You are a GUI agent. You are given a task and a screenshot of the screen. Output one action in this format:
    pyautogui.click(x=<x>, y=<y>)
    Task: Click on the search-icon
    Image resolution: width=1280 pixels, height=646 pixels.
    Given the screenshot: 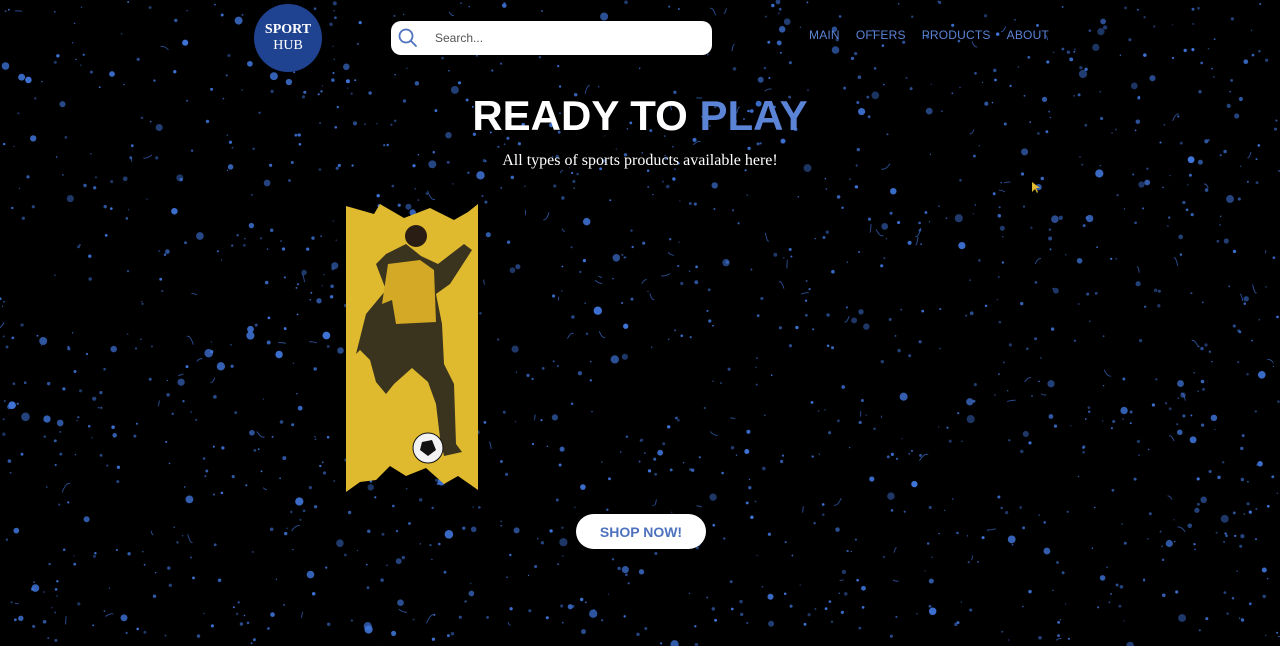 What is the action you would take?
    pyautogui.click(x=408, y=38)
    